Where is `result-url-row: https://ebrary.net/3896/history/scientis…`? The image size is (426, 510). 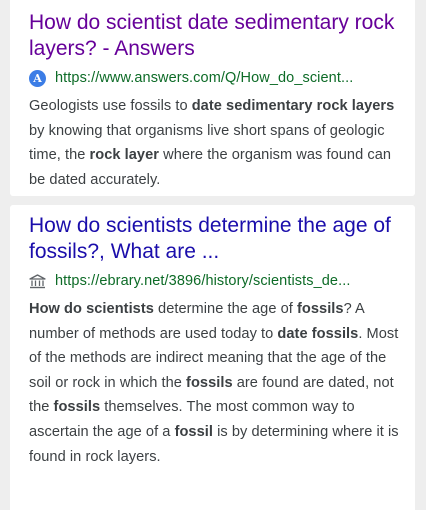
result-url-row: https://ebrary.net/3896/history/scientis… is located at coordinates (219, 281).